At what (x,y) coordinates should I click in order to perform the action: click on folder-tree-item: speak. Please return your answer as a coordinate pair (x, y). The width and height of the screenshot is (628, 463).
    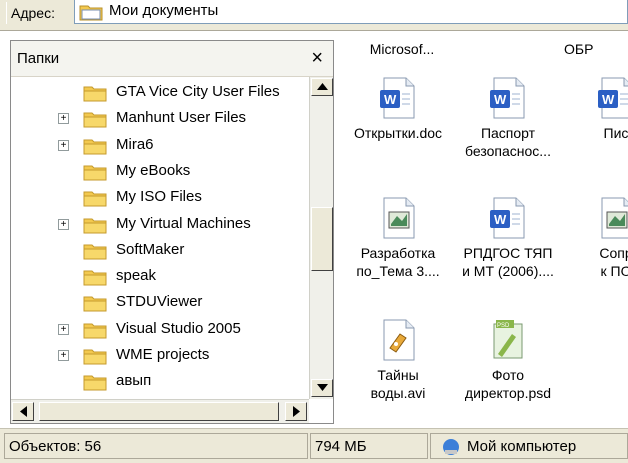
    Looking at the image, I should click on (160, 278).